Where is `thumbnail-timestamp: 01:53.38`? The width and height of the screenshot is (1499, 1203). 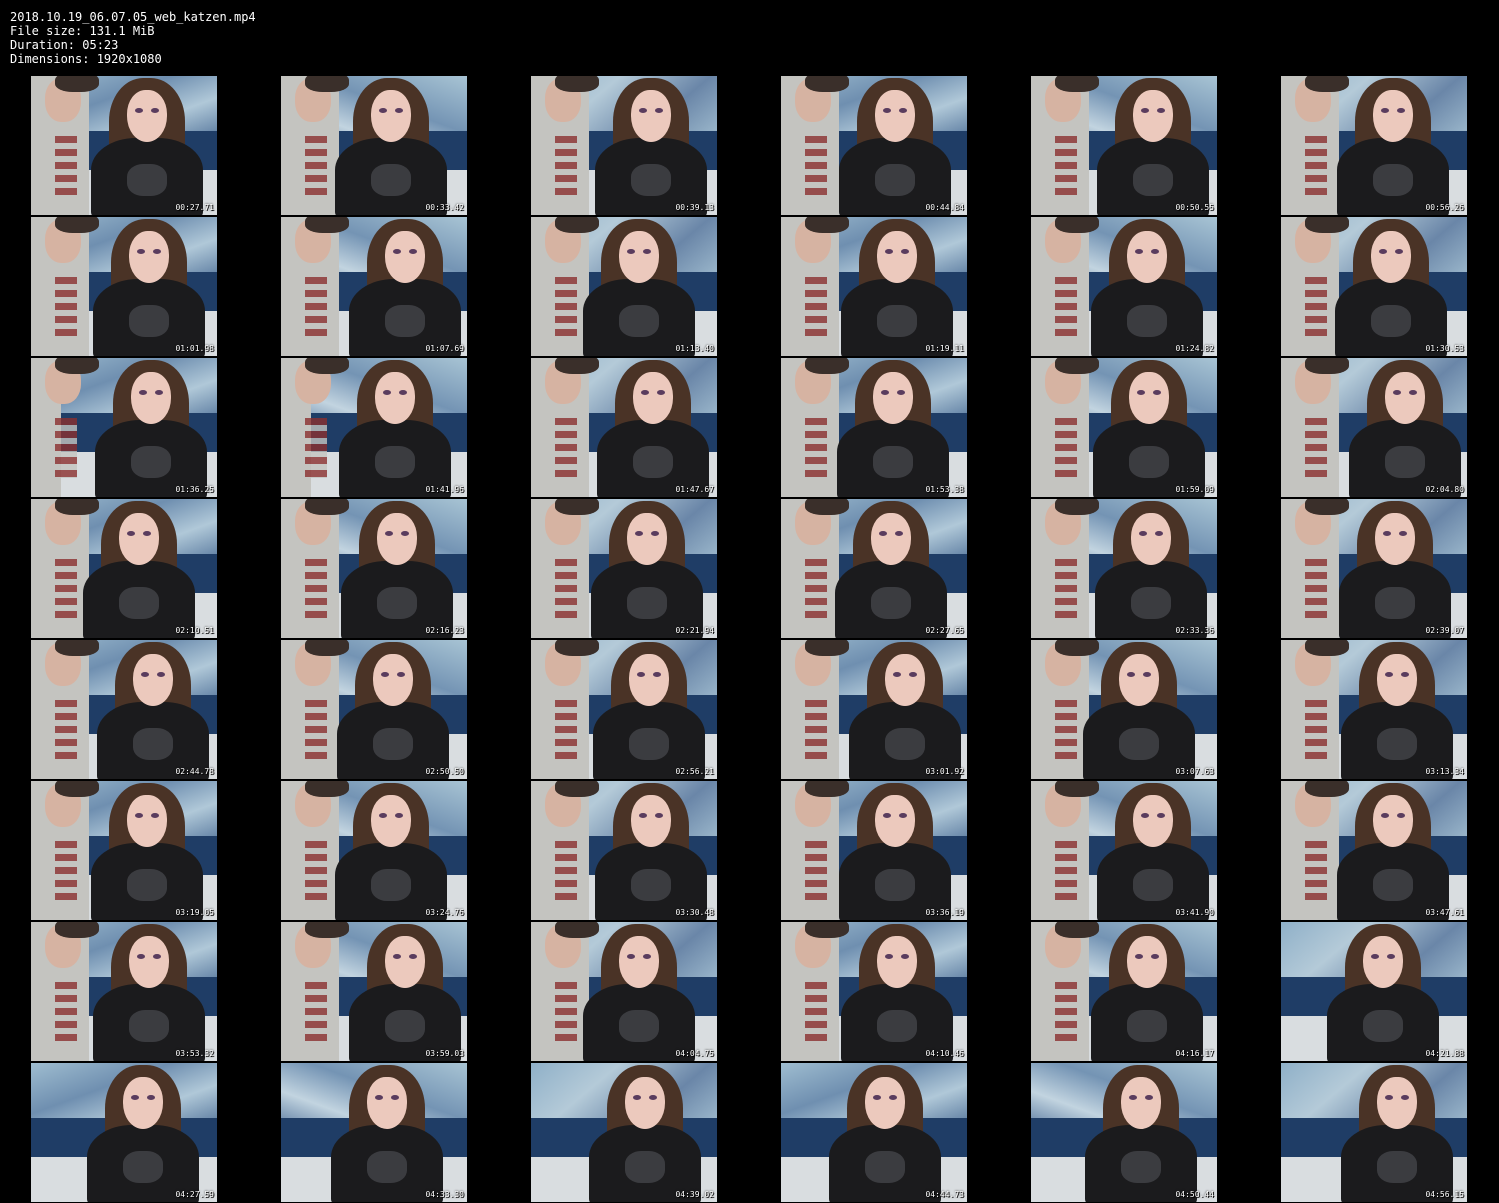 thumbnail-timestamp: 01:53.38 is located at coordinates (944, 489).